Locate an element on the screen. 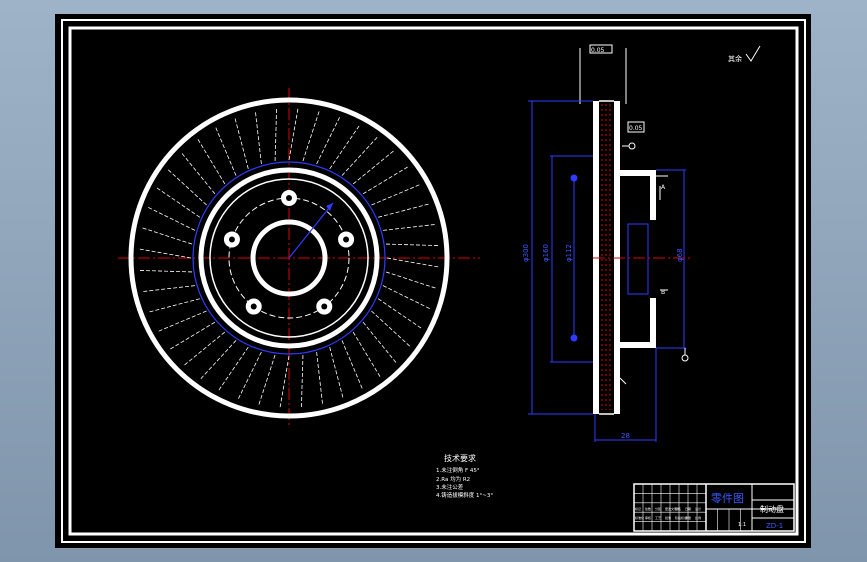 The image size is (867, 562). title-block-small-label: 比例 is located at coordinates (698, 517).